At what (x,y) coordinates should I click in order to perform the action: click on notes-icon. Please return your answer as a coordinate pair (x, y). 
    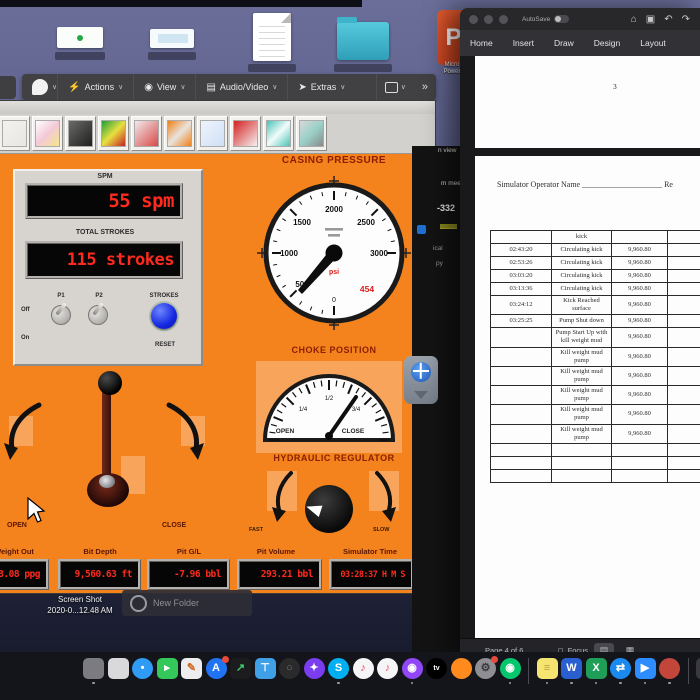
    Looking at the image, I should click on (118, 668).